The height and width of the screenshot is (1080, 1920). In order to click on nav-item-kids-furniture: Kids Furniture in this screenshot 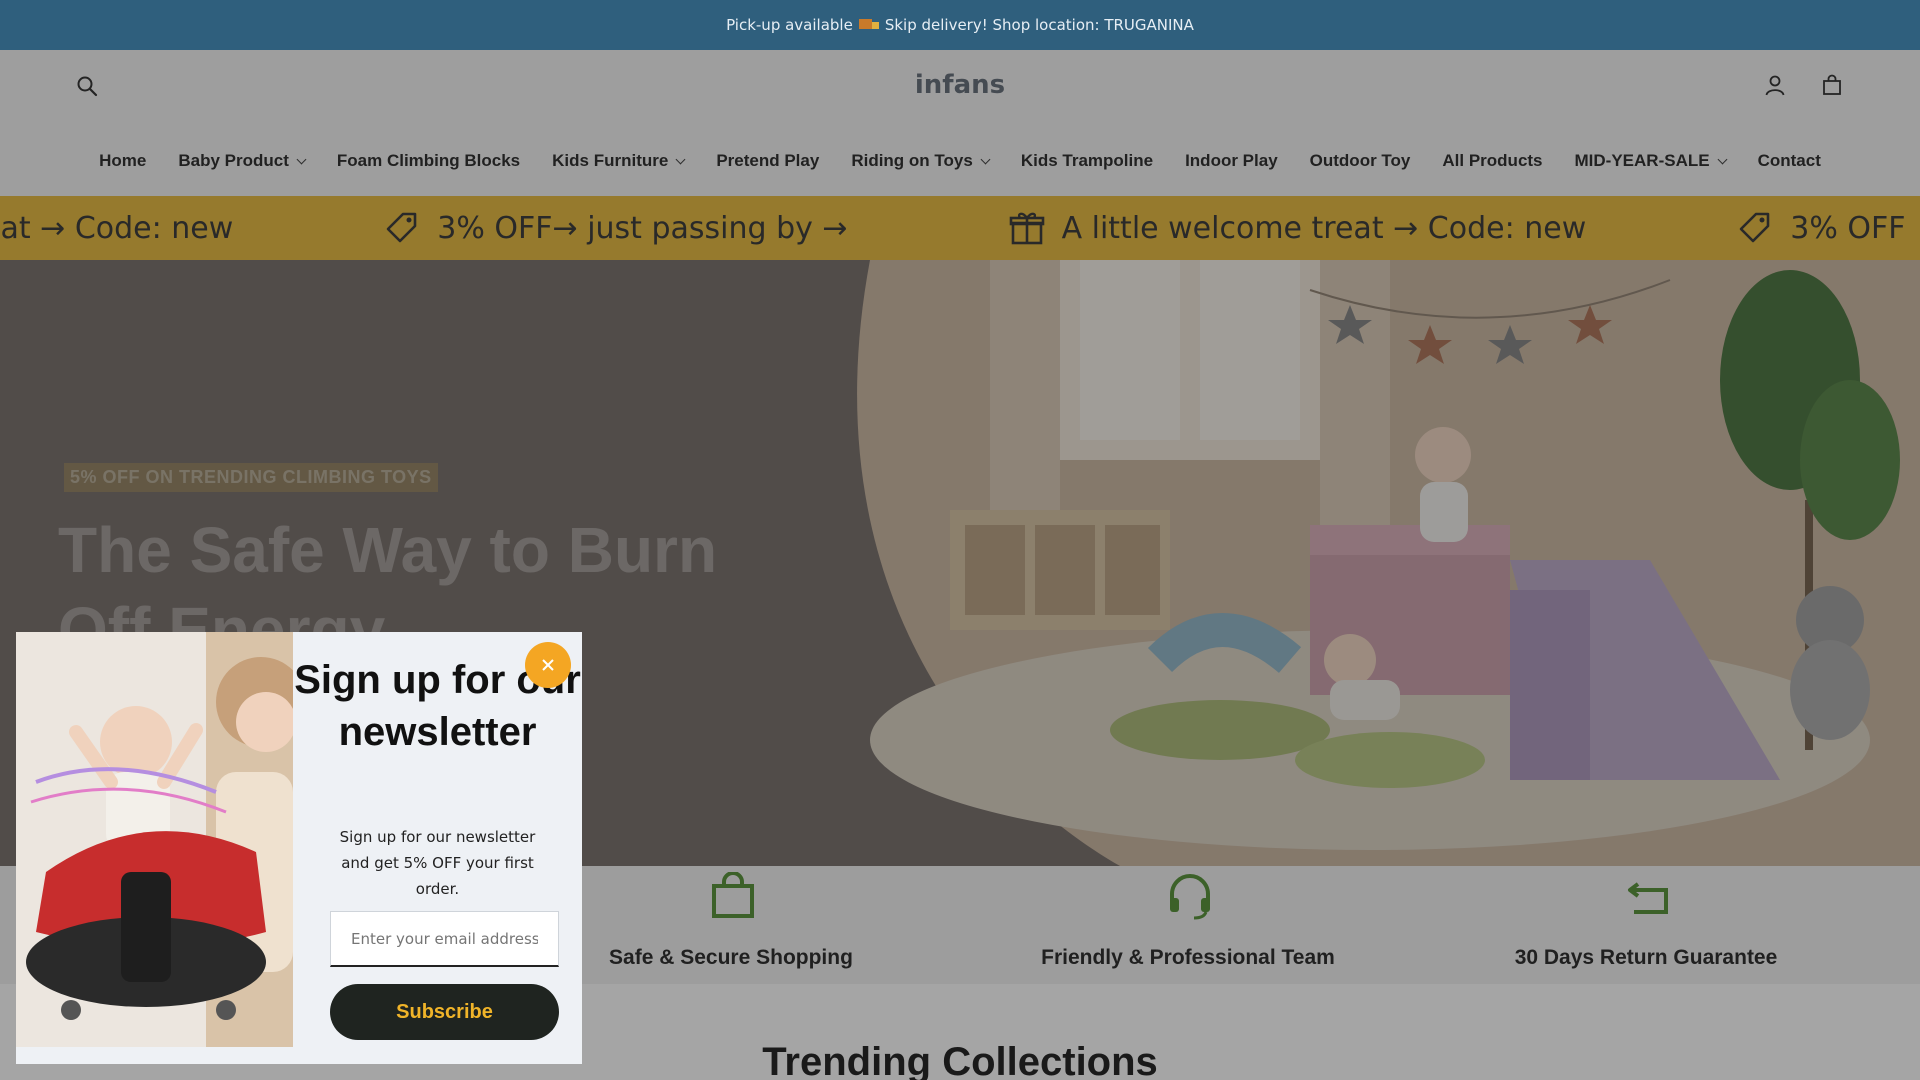, I will do `click(618, 161)`.